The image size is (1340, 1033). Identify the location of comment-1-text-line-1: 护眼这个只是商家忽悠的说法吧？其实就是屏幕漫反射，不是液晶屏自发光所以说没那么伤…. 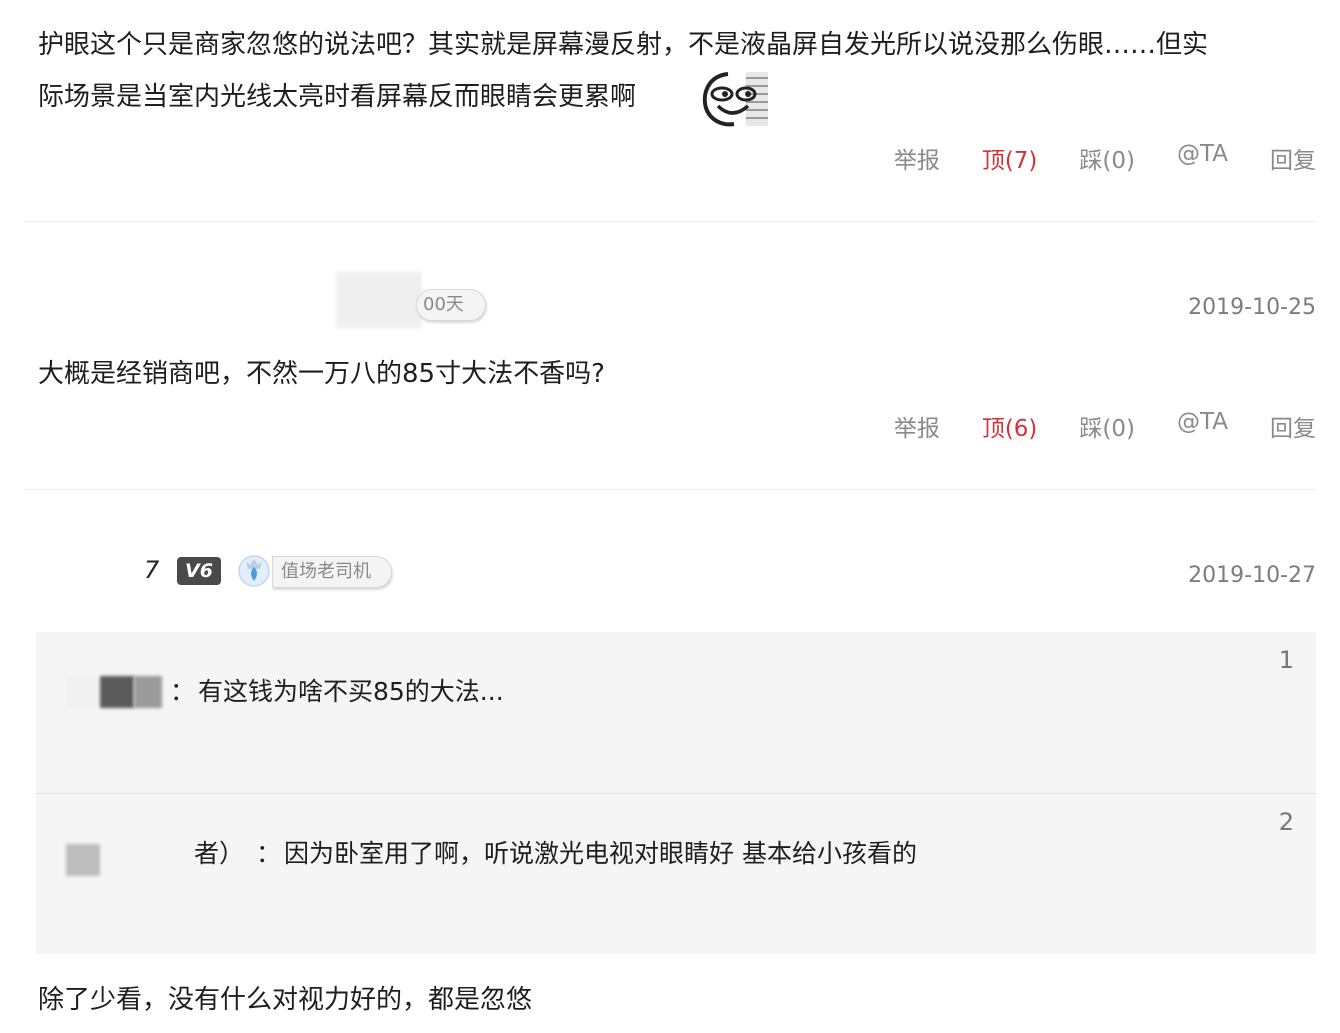
(623, 45).